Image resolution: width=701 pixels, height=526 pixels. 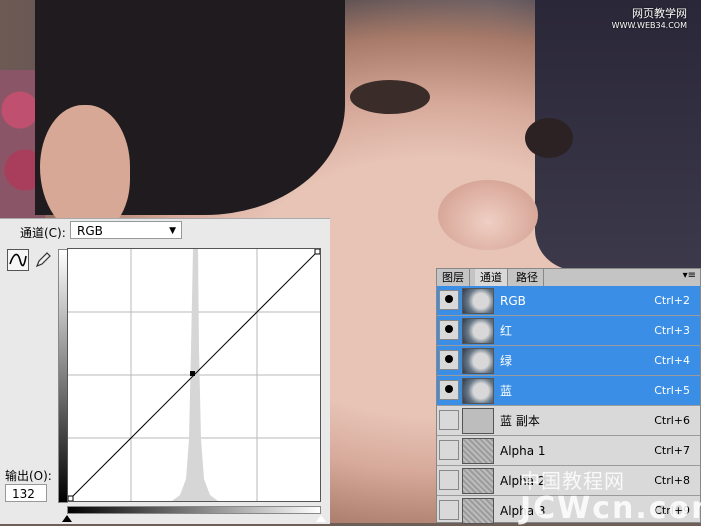 What do you see at coordinates (26, 493) in the screenshot?
I see `output-field: 132` at bounding box center [26, 493].